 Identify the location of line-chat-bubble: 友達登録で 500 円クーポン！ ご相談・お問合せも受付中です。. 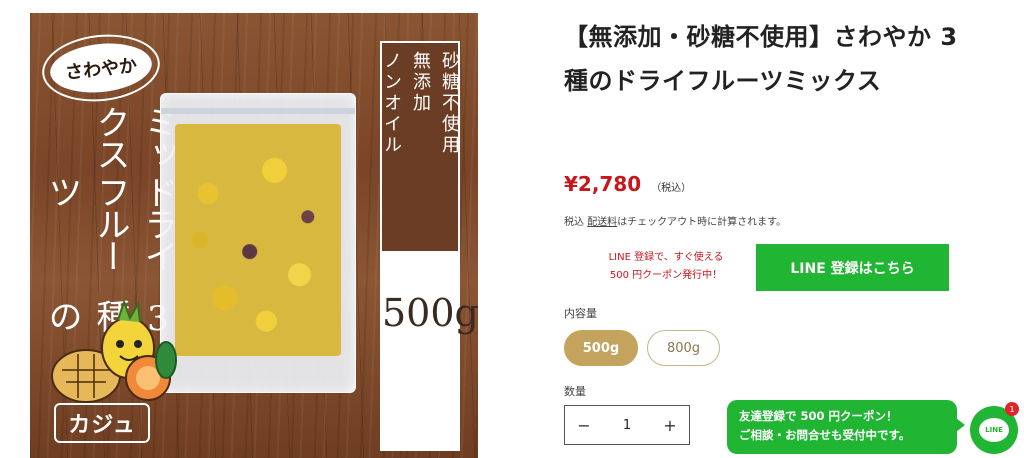
(846, 427).